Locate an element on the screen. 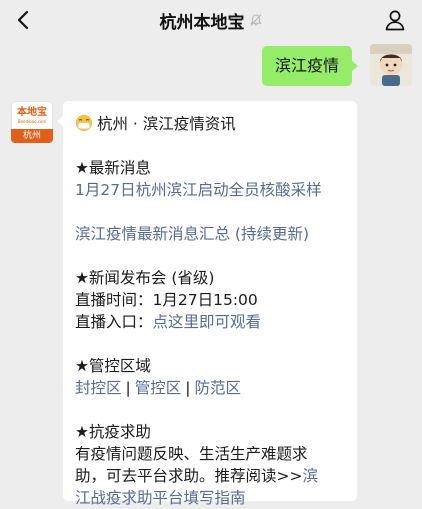 This screenshot has width=422, height=509. my-avatar is located at coordinates (391, 65).